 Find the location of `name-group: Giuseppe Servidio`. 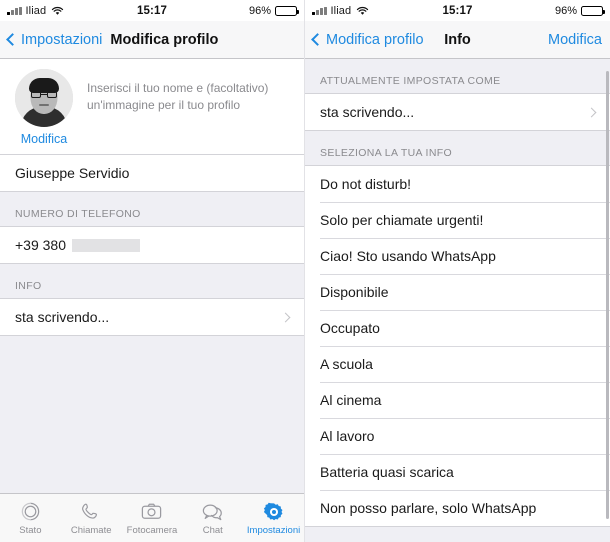

name-group: Giuseppe Servidio is located at coordinates (152, 173).